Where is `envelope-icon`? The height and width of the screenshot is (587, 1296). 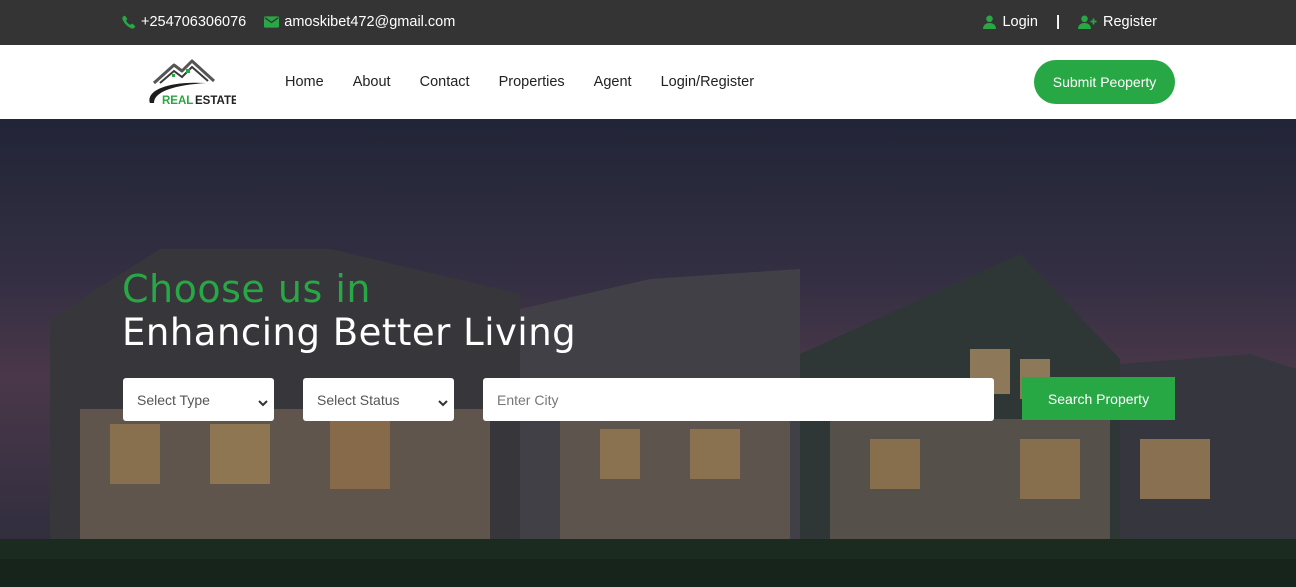
envelope-icon is located at coordinates (272, 22).